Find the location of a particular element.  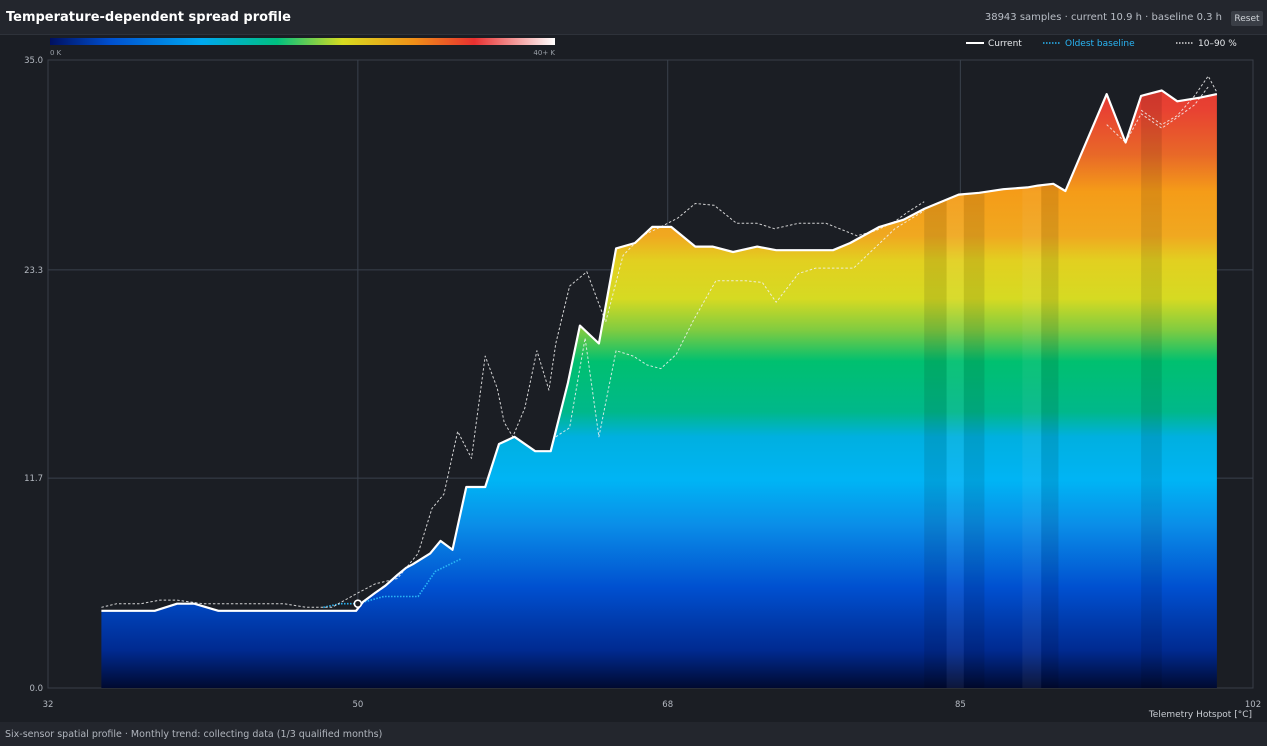

chart-title: Temperature-dependent spread profile is located at coordinates (148, 17).